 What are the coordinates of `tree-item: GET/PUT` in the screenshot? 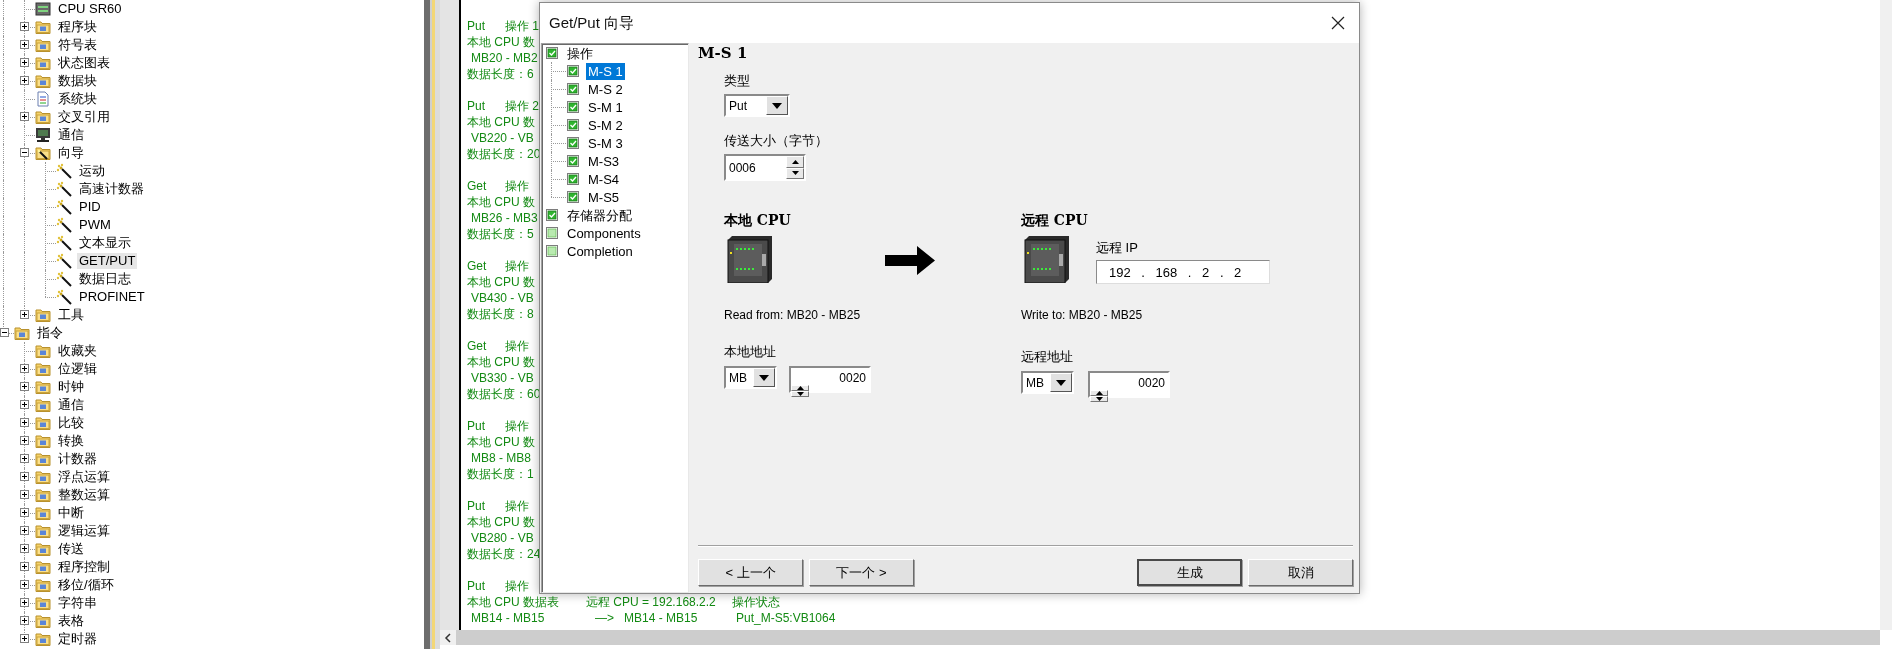 It's located at (107, 261).